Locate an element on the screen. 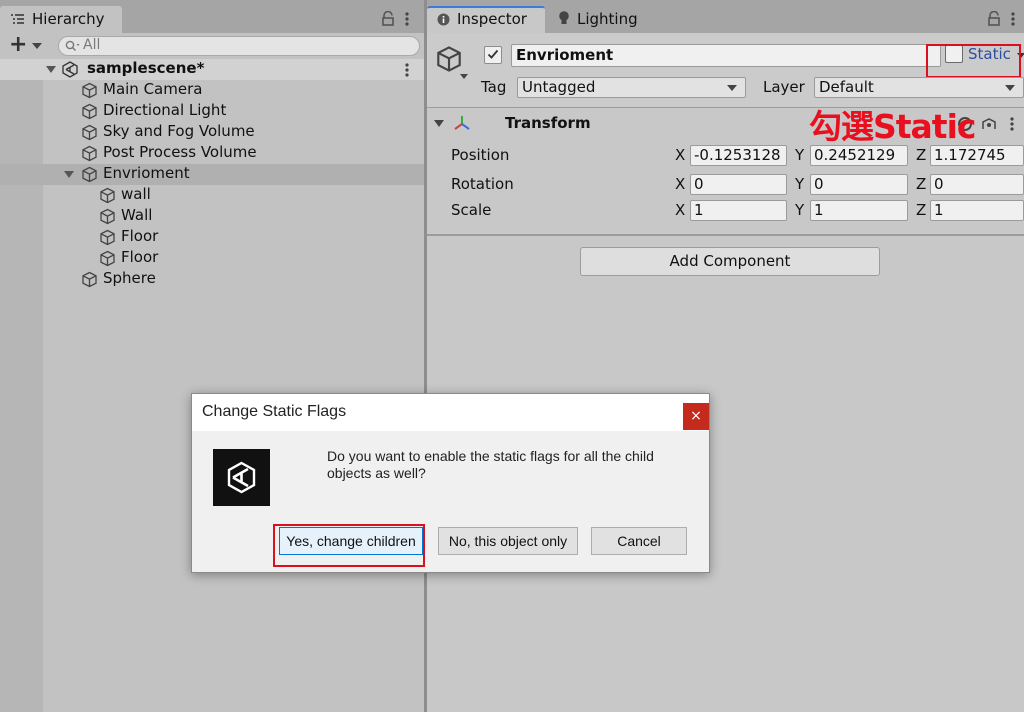 The width and height of the screenshot is (1024, 712). property-name: Rotation is located at coordinates (482, 184).